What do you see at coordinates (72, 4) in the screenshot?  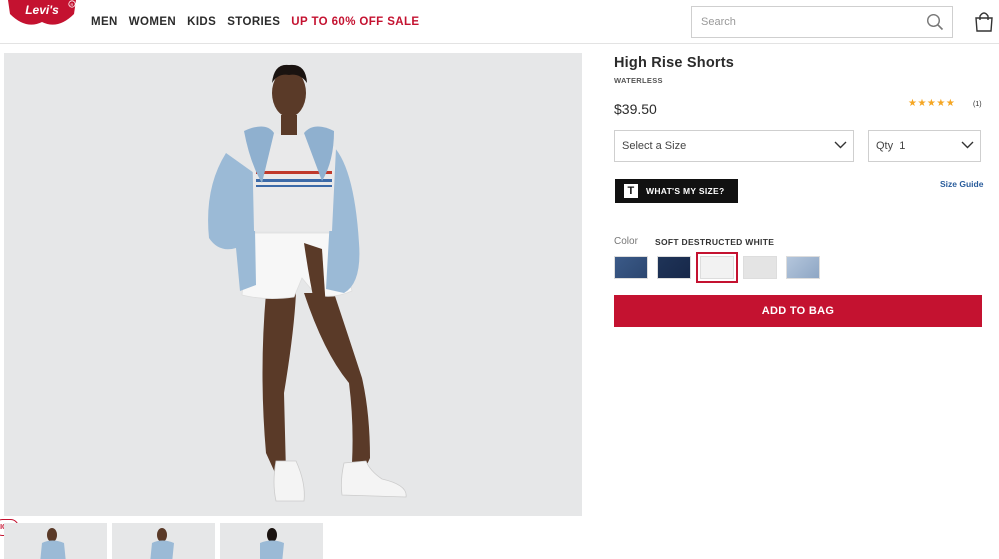 I see `svg-text: R` at bounding box center [72, 4].